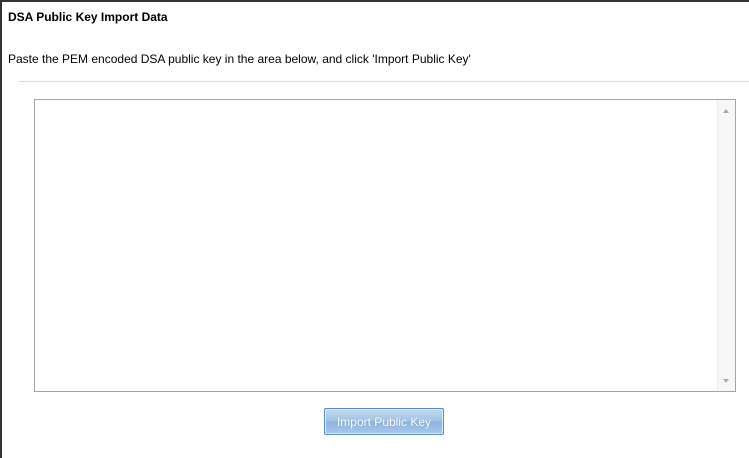 This screenshot has width=749, height=458. I want to click on import-public-key-button: Import Public Key, so click(384, 421).